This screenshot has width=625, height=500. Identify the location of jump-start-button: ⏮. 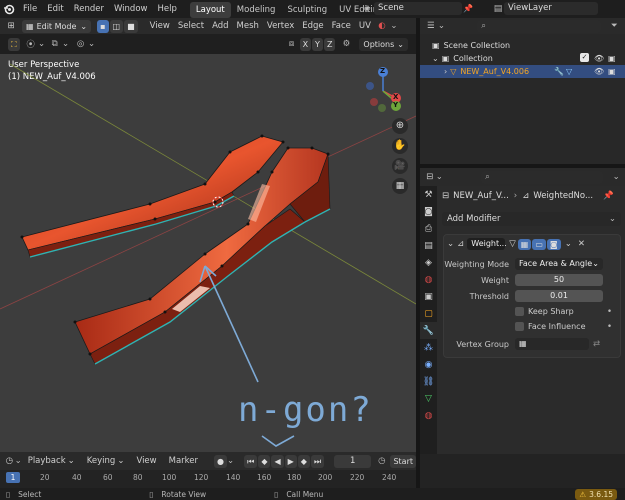
(251, 461).